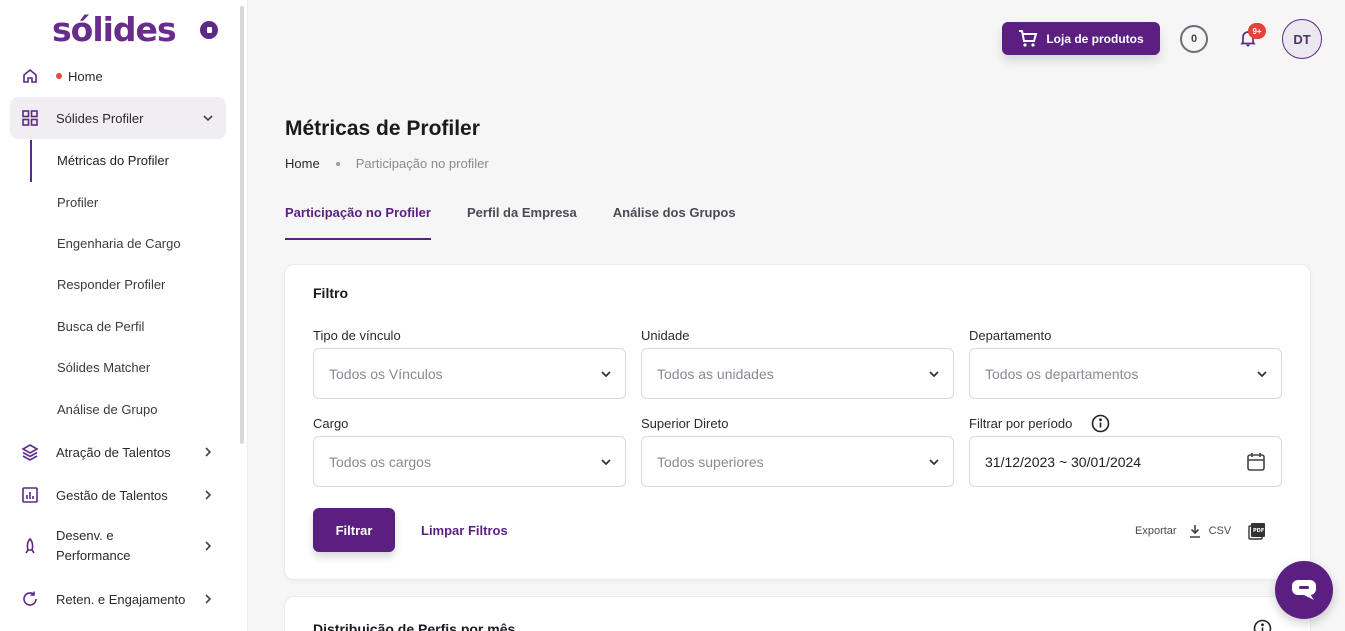  I want to click on export-label: Exportar, so click(1156, 531).